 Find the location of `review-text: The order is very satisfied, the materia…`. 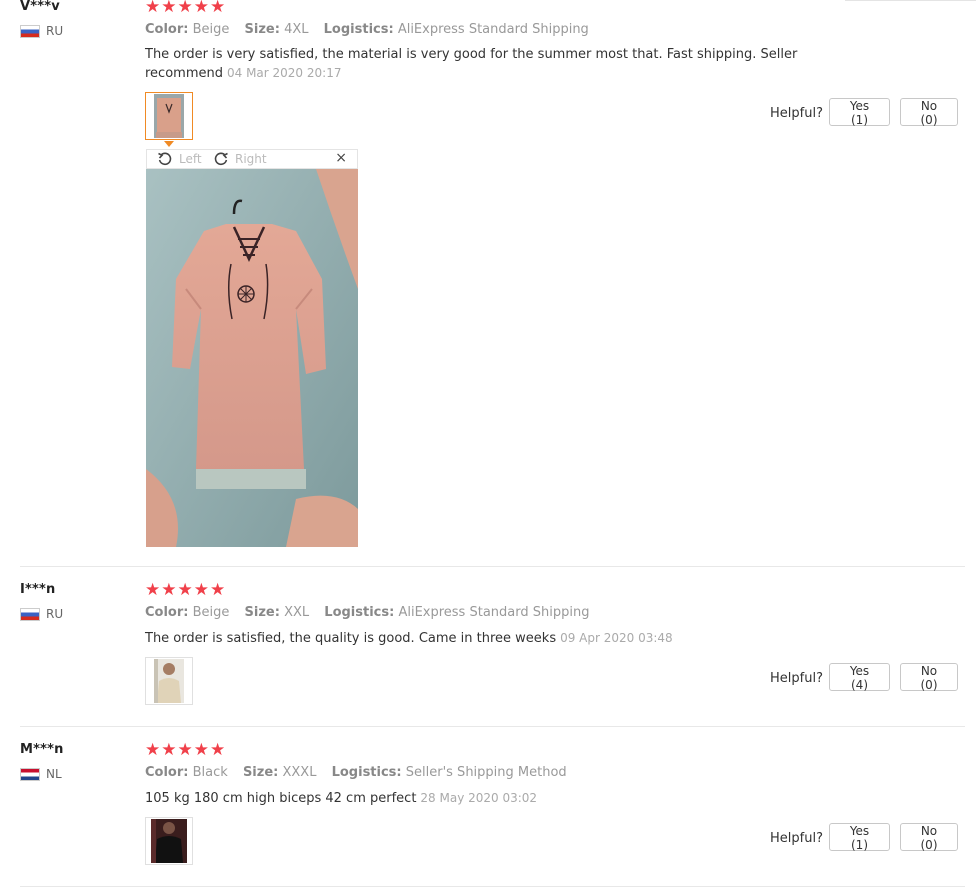

review-text: The order is very satisfied, the materia… is located at coordinates (500, 64).